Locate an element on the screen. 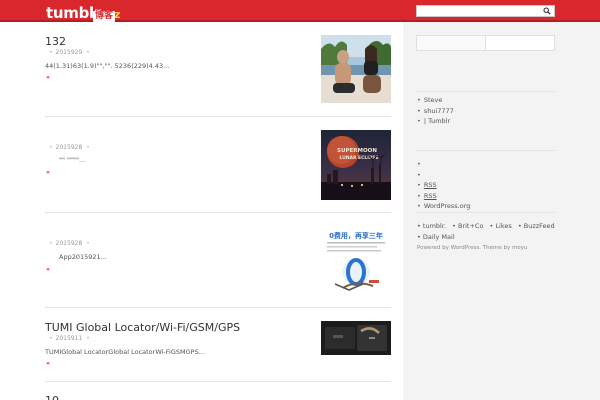  search-box is located at coordinates (485, 11).